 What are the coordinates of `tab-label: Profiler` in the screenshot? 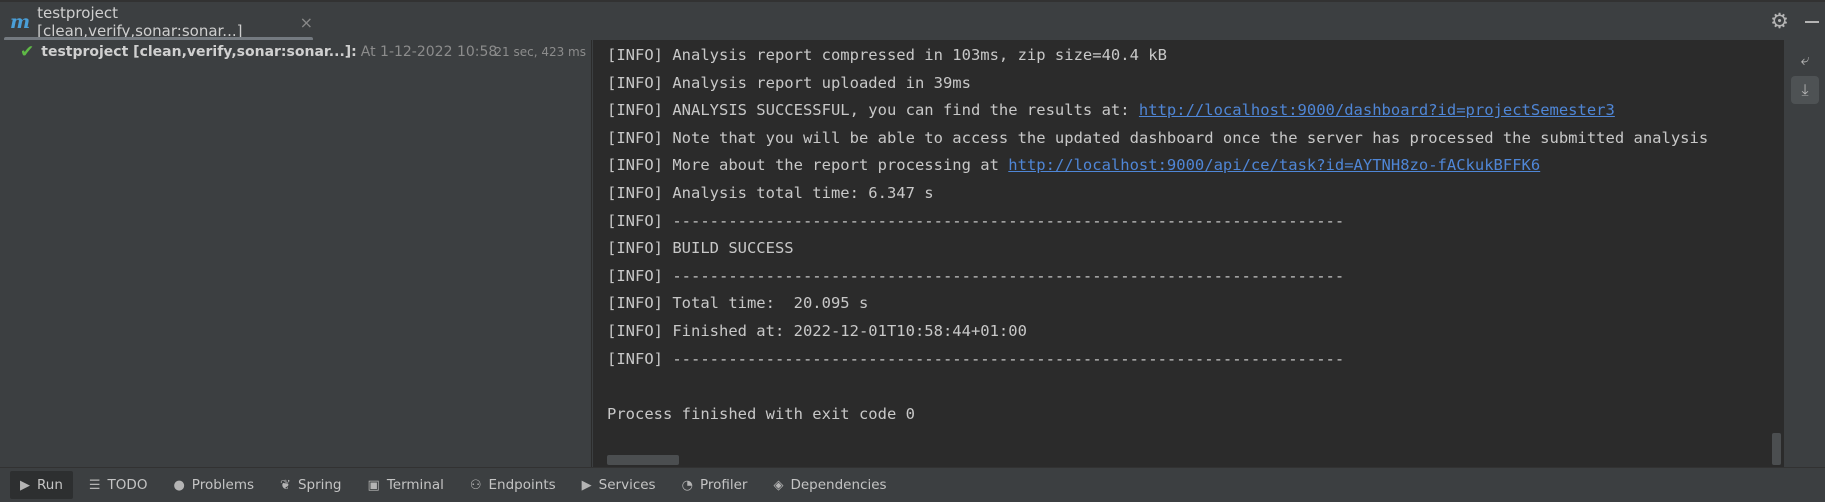 It's located at (723, 485).